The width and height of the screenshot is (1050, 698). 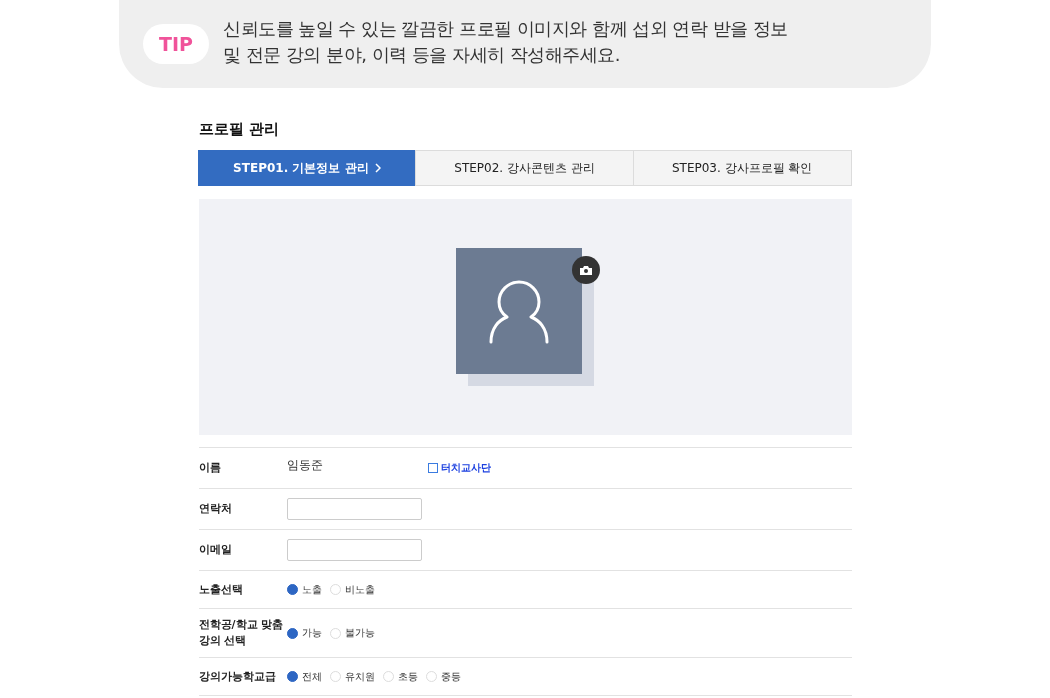 What do you see at coordinates (377, 168) in the screenshot?
I see `chevron-right-icon` at bounding box center [377, 168].